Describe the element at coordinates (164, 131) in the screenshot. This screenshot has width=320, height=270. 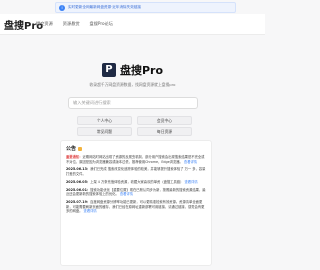
I see `daily-resources-button: 每日资源` at that location.